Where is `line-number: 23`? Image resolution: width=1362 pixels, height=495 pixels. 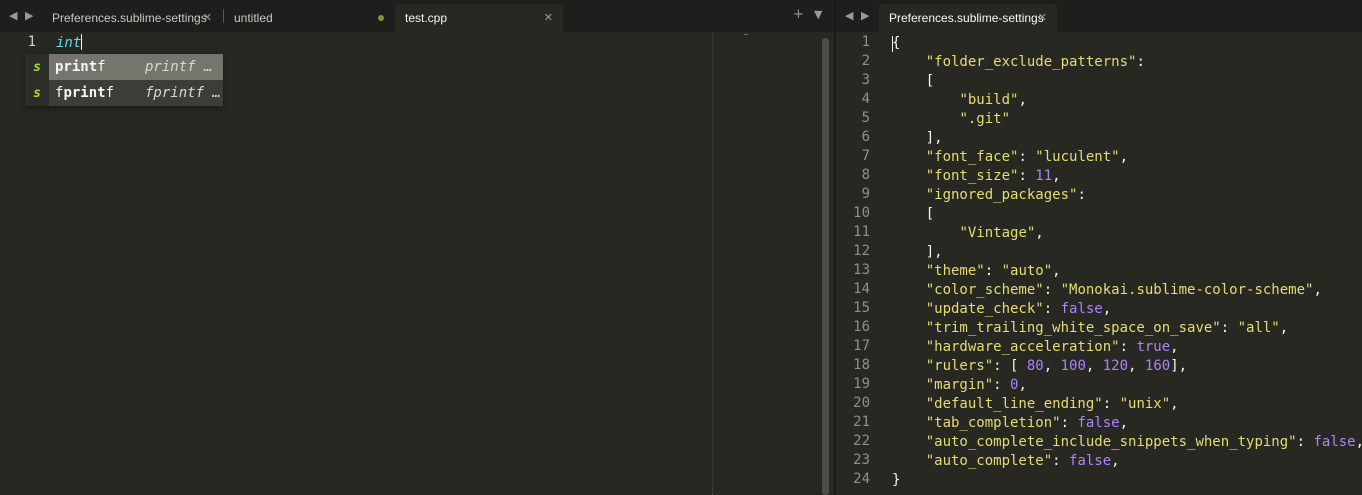 line-number: 23 is located at coordinates (861, 460).